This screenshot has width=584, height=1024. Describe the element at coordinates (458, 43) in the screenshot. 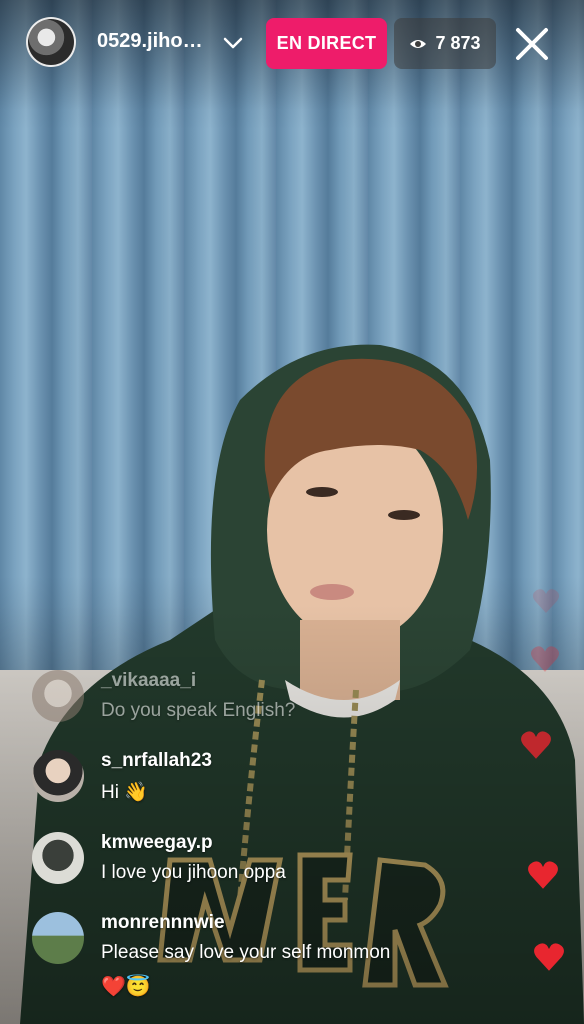

I see `viewer-count: 7 873` at that location.